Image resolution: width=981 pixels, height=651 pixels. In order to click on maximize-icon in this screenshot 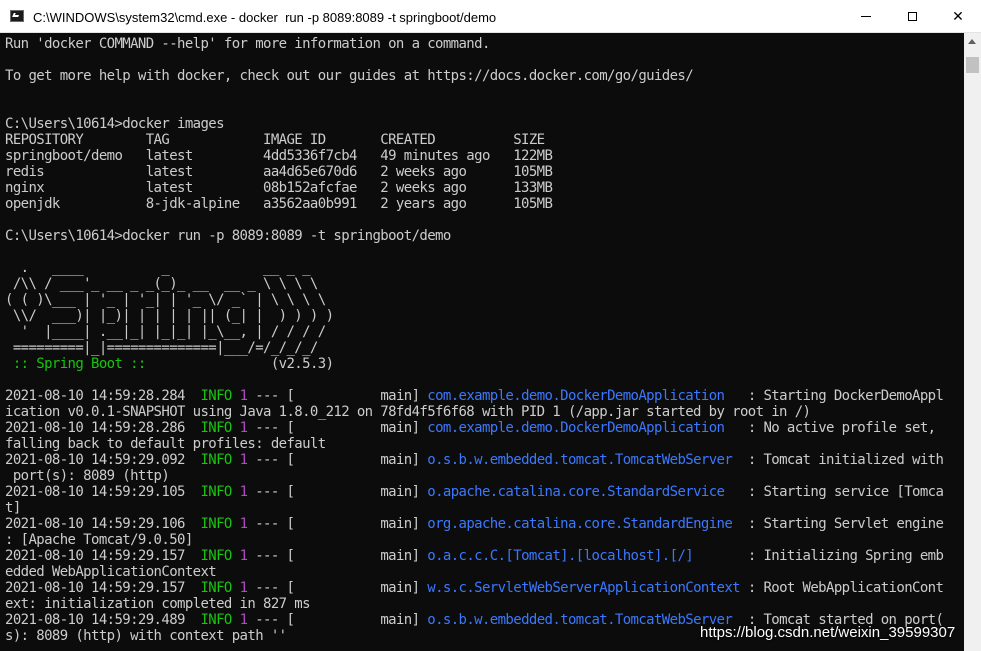, I will do `click(912, 16)`.